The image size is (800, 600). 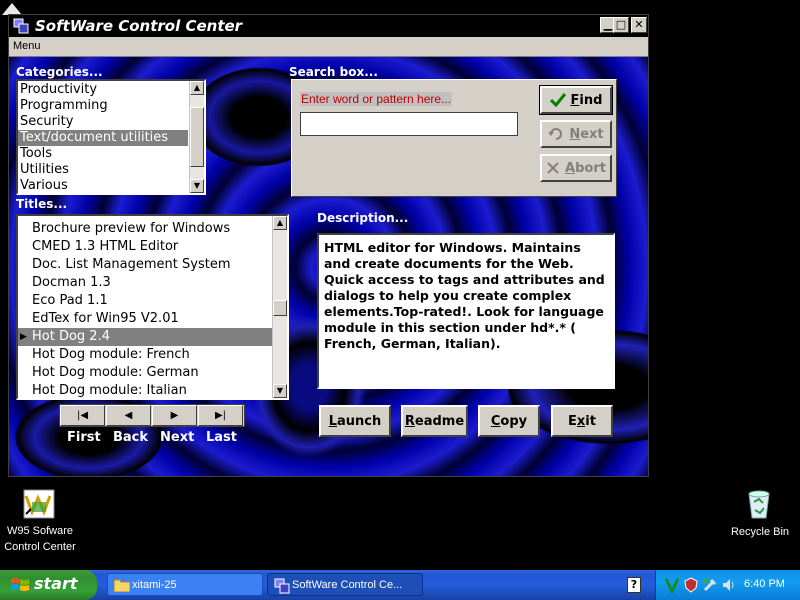 I want to click on desktop-icon-w95: W95 Sofware Control Center, so click(x=40, y=521).